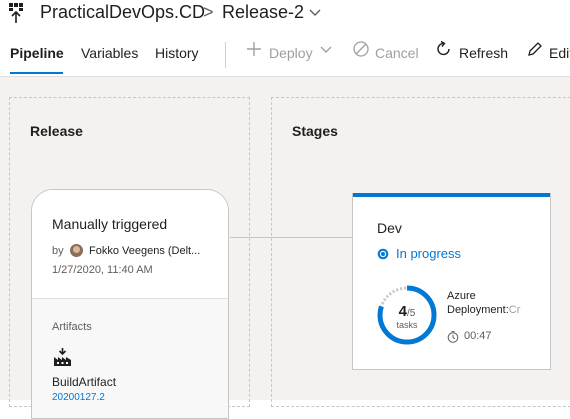 The height and width of the screenshot is (419, 570). What do you see at coordinates (225, 55) in the screenshot?
I see `toolbar-divider` at bounding box center [225, 55].